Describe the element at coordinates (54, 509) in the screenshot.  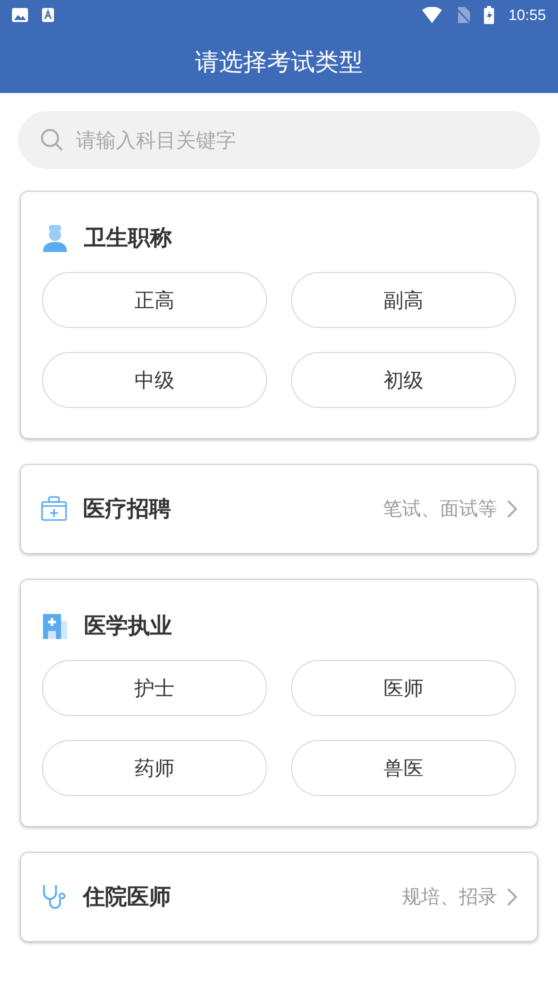
I see `medical-kit-icon` at that location.